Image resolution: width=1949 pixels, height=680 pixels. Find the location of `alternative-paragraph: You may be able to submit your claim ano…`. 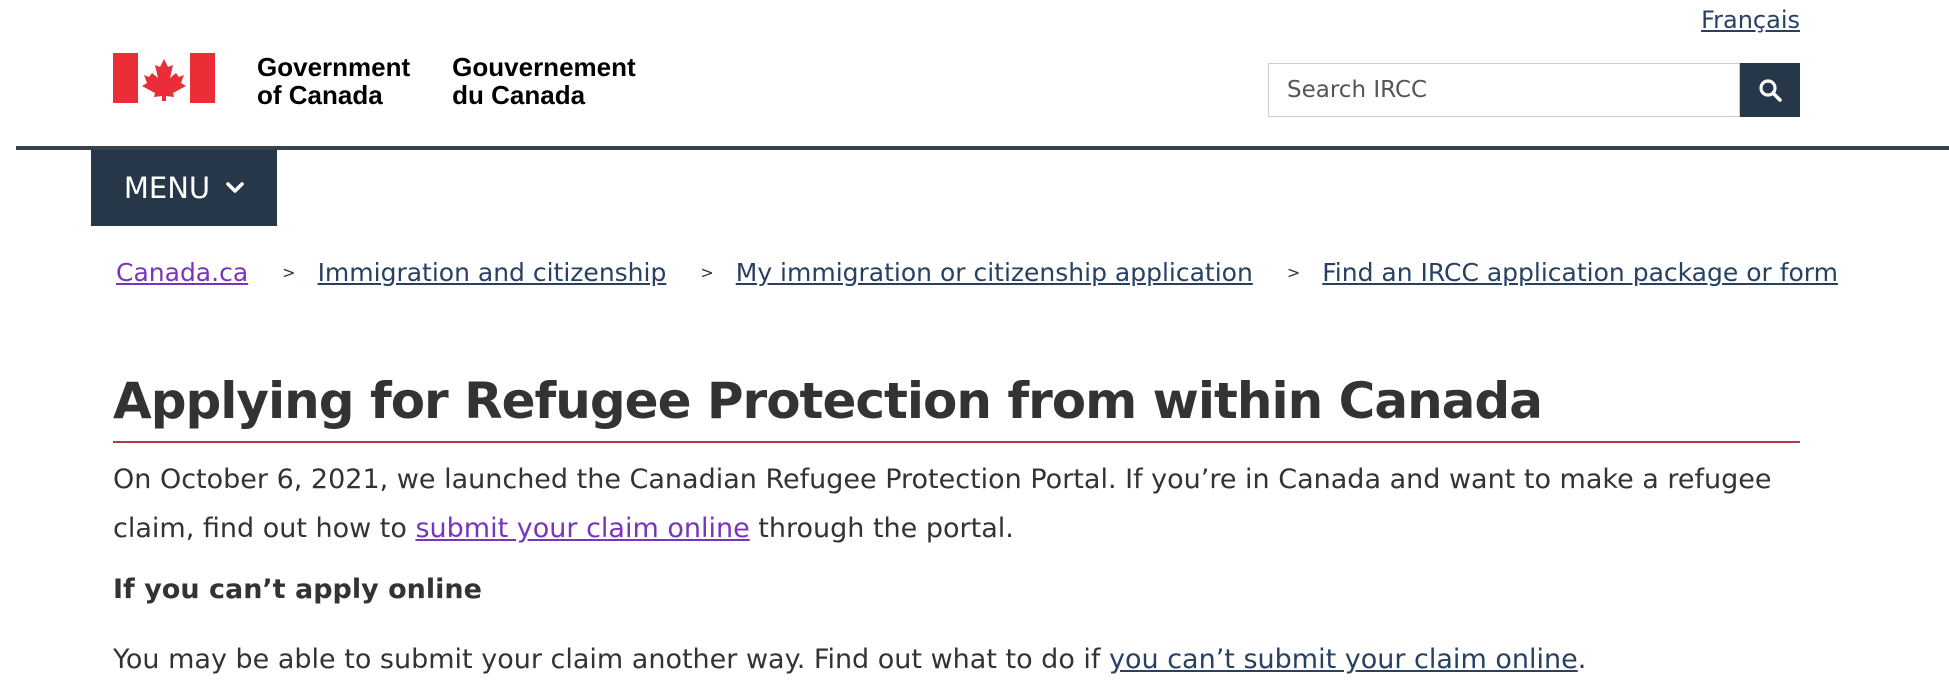

alternative-paragraph: You may be able to submit your claim ano… is located at coordinates (849, 660).